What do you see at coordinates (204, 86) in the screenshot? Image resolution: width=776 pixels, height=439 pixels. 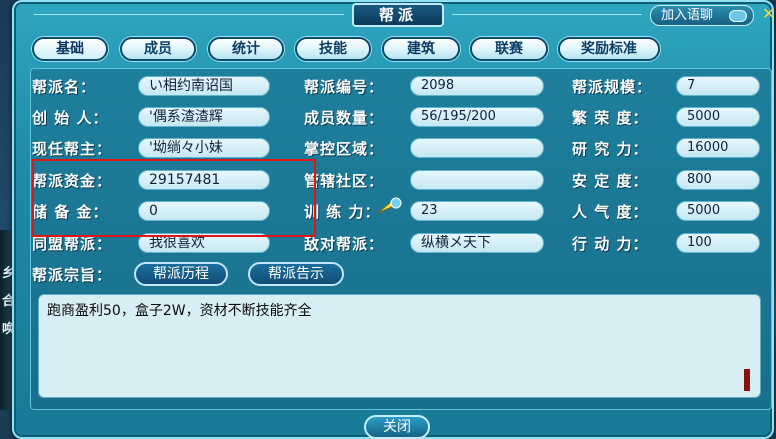 I see `guild-name-value: い相约南诏国` at bounding box center [204, 86].